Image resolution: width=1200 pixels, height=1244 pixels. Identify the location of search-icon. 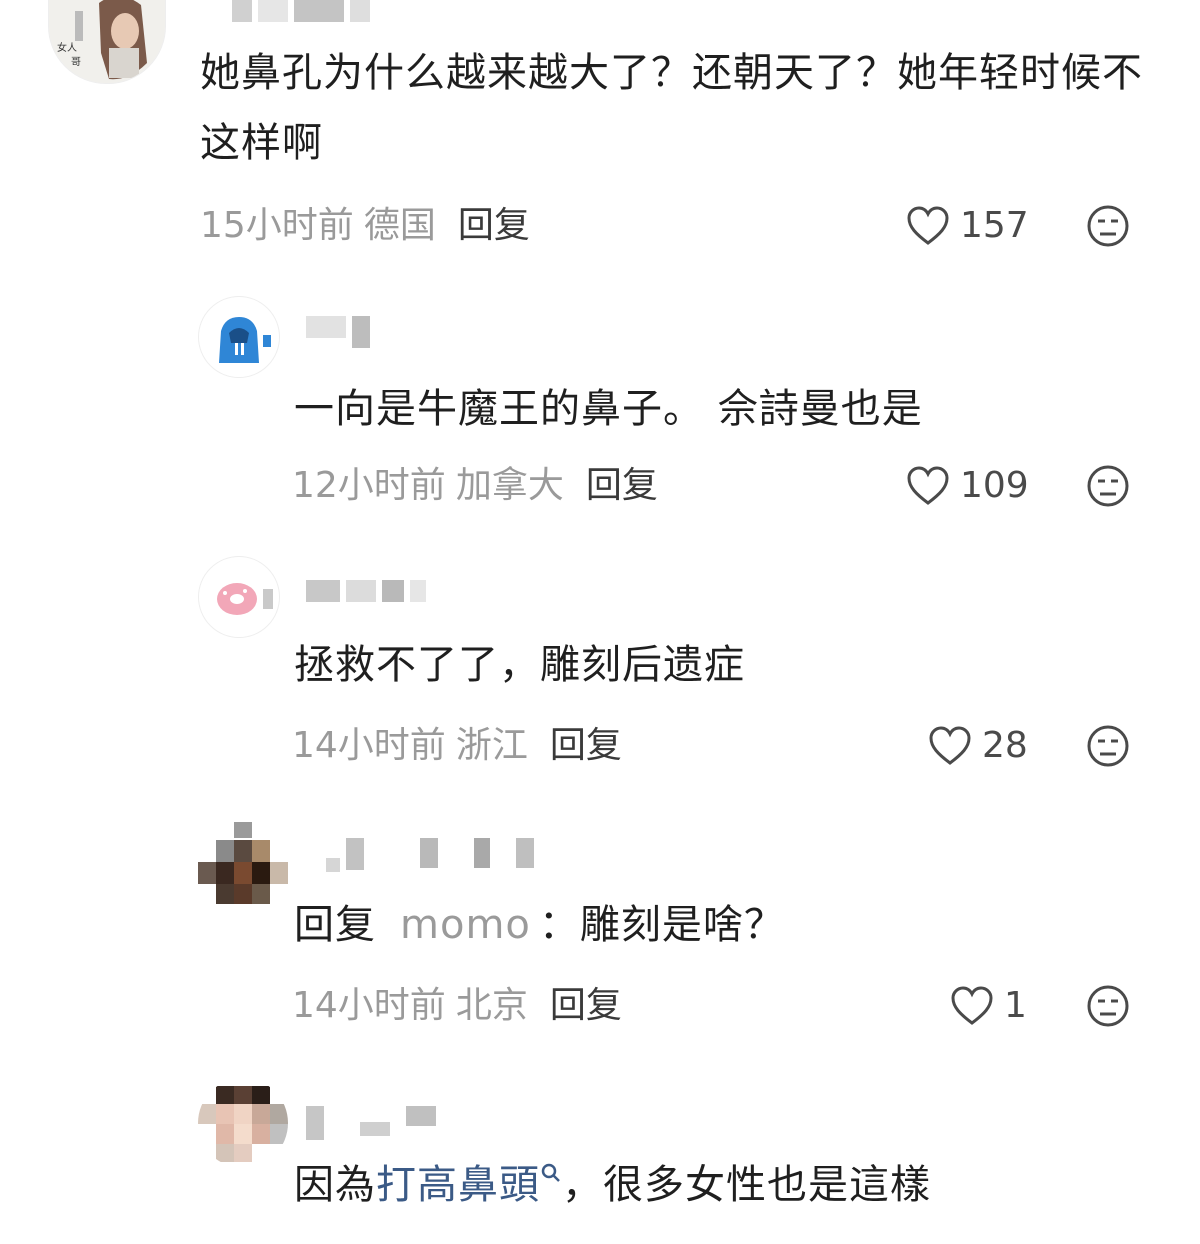
(551, 1173).